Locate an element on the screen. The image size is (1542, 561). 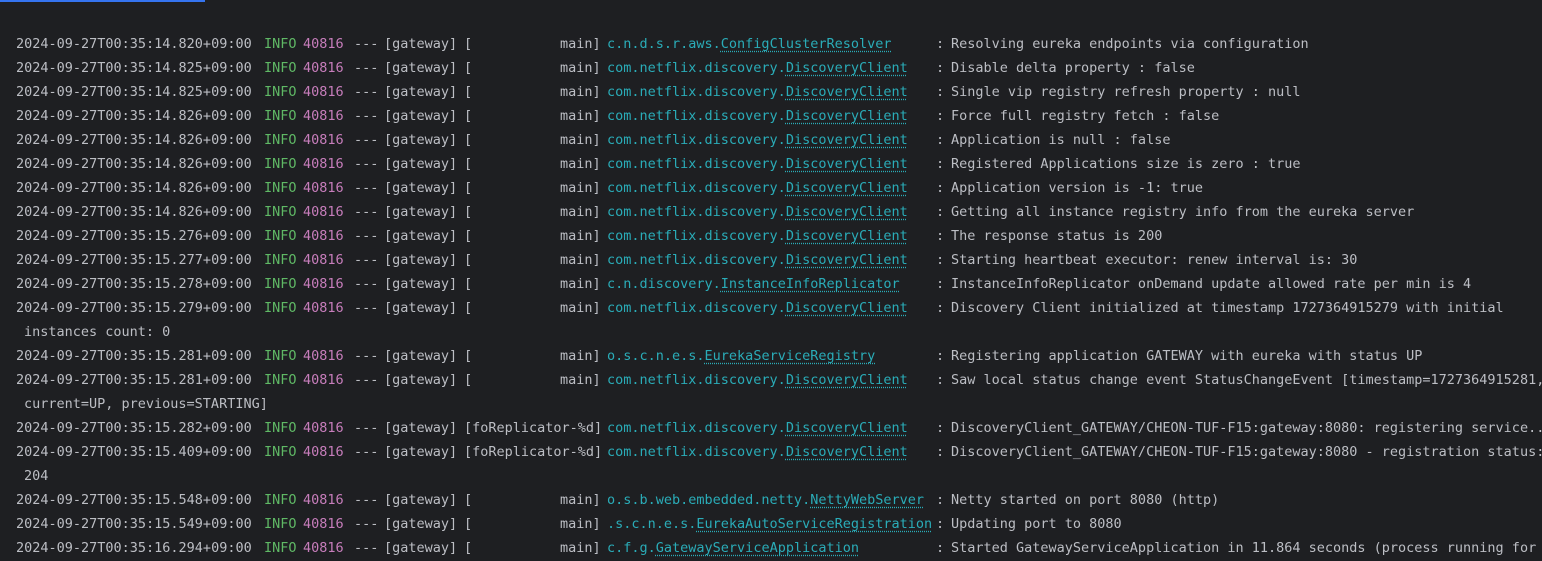
logger-class-link: EurekaAutoServiceRegistration is located at coordinates (814, 524).